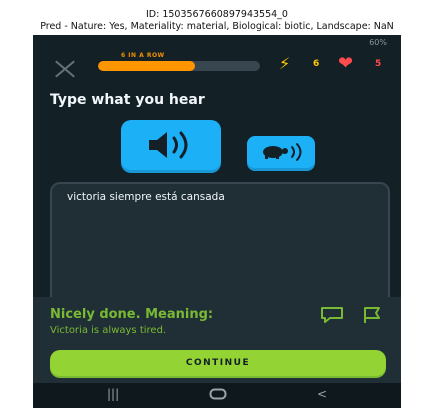  Describe the element at coordinates (108, 330) in the screenshot. I see `feedback-meaning: Victoria is always tired.` at that location.